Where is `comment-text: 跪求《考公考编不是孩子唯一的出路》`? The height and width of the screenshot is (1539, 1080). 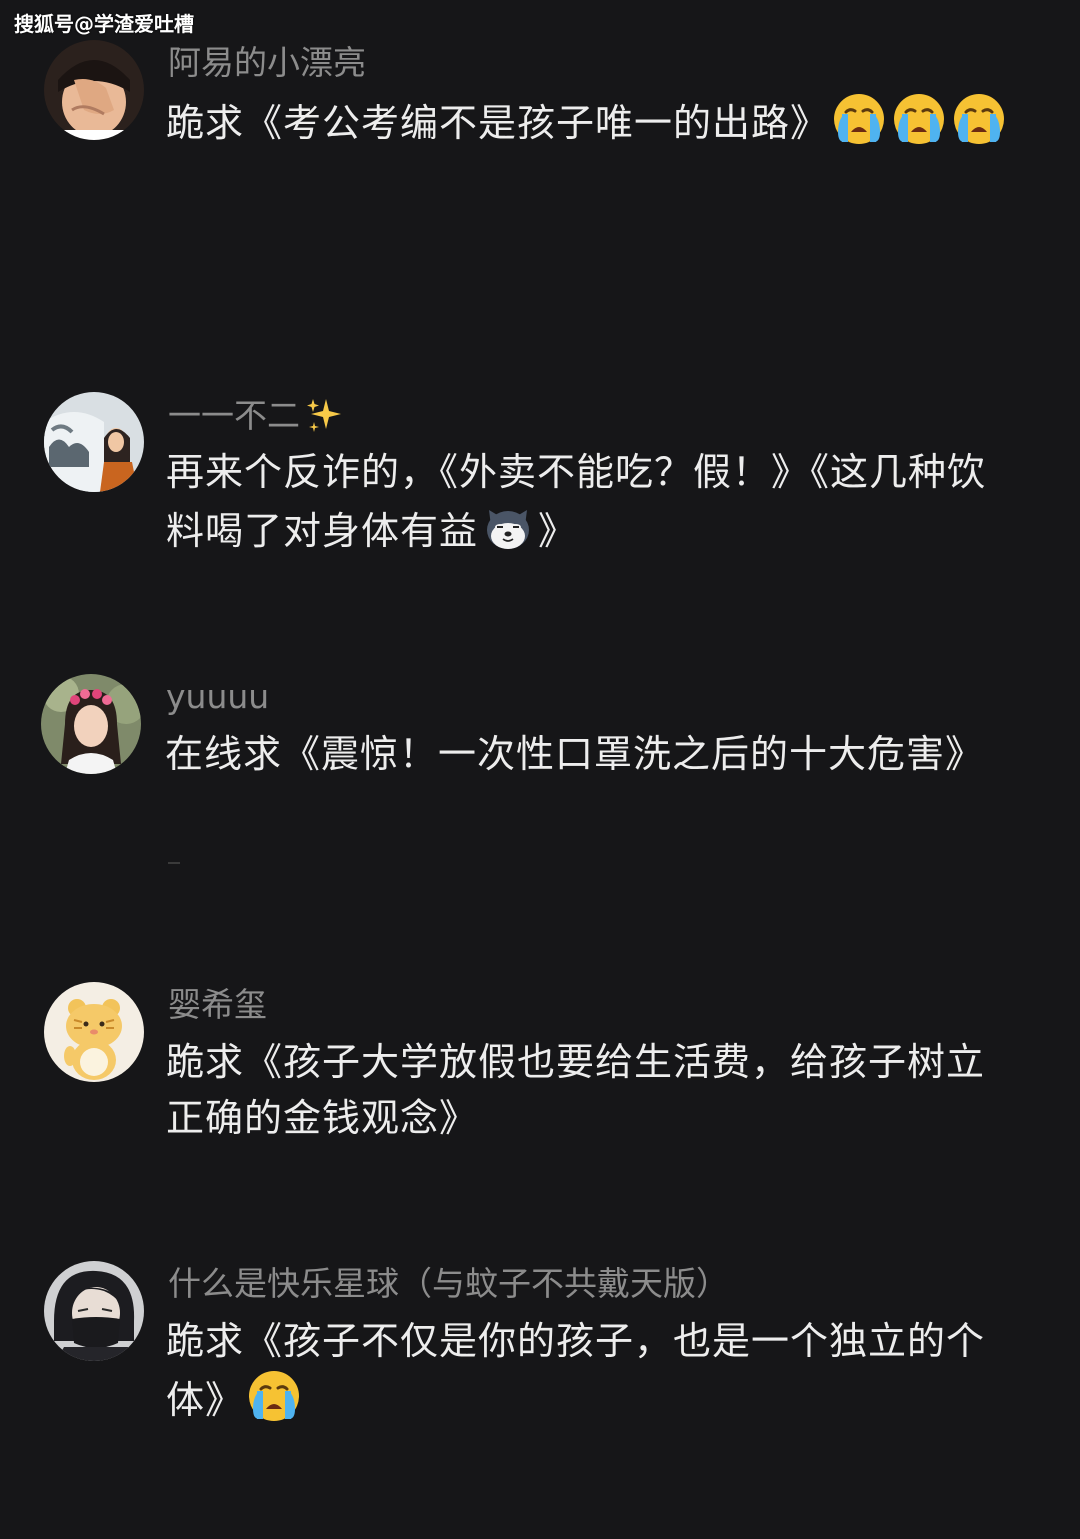 comment-text: 跪求《考公考编不是孩子唯一的出路》 is located at coordinates (591, 121).